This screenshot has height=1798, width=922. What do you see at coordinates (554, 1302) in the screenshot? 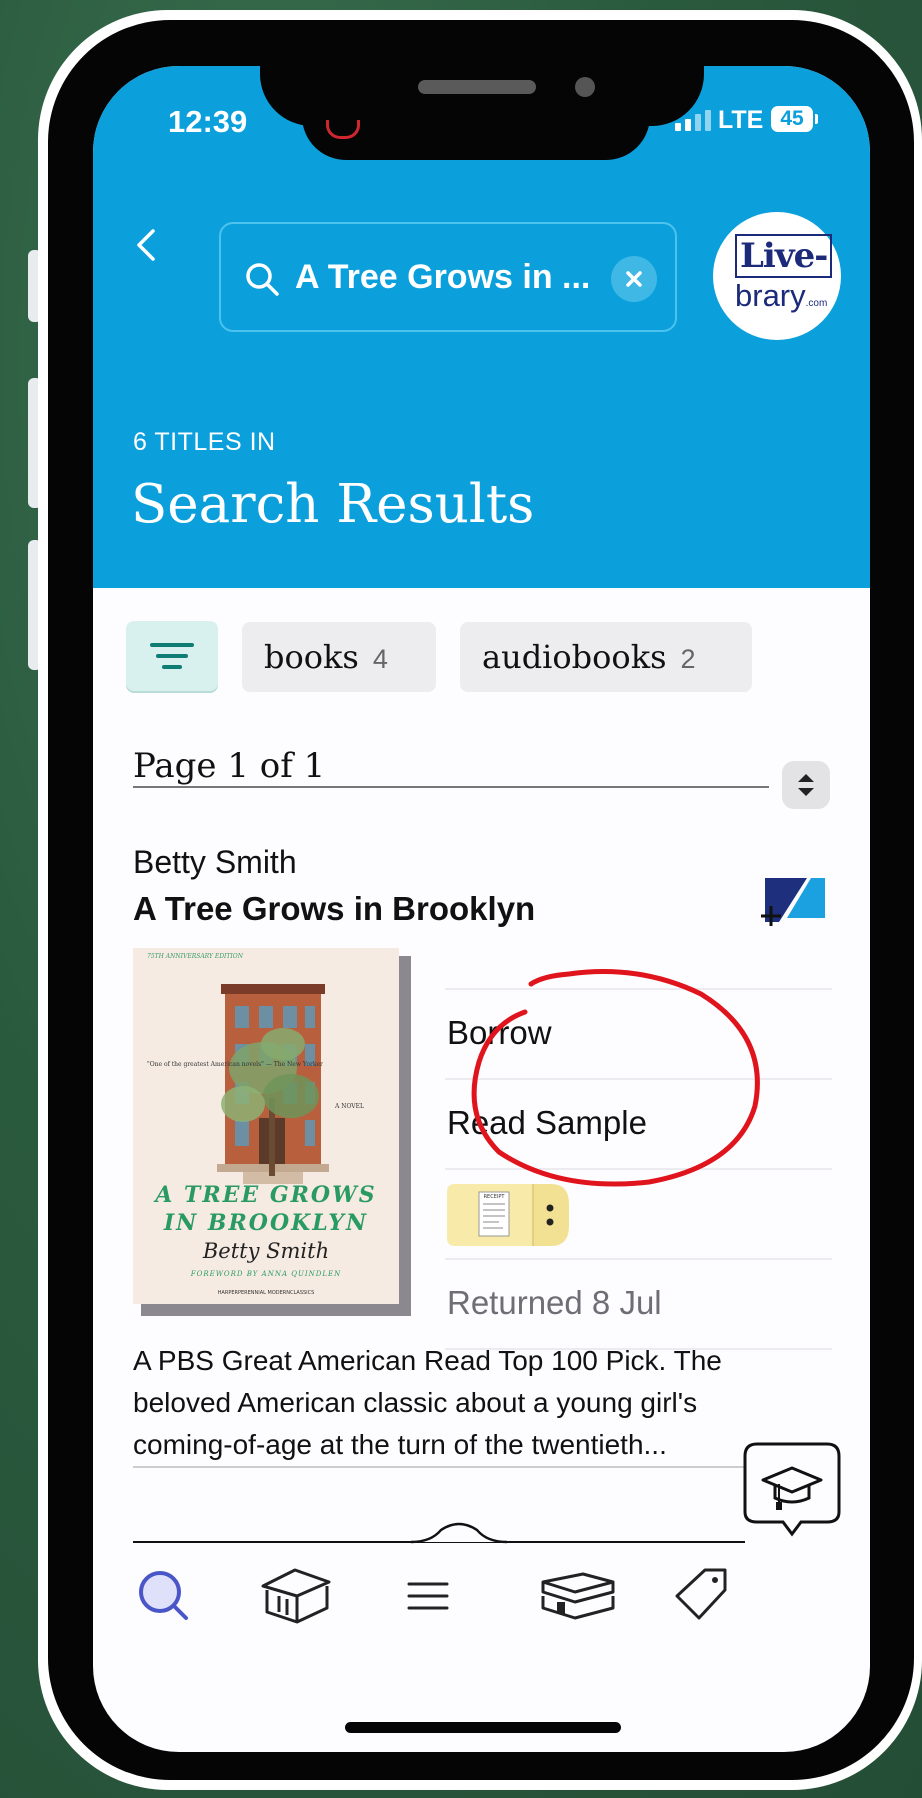
I see `returned-status: Returned 8 Jul` at bounding box center [554, 1302].